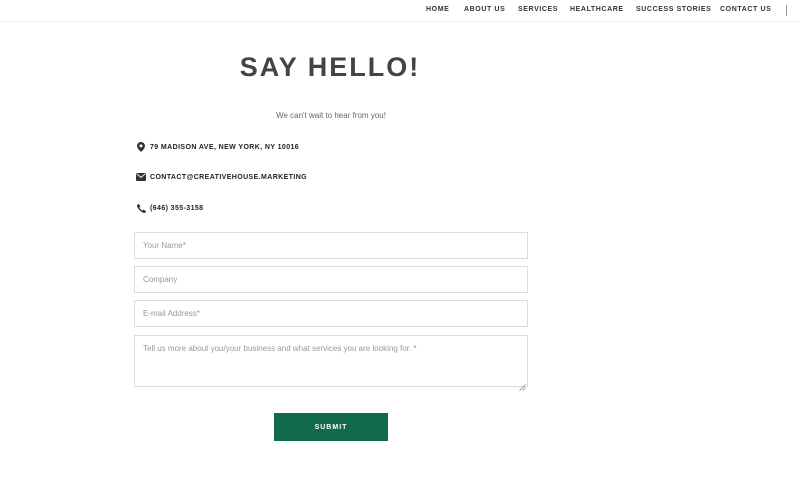 Image resolution: width=800 pixels, height=480 pixels. What do you see at coordinates (538, 9) in the screenshot?
I see `nav-item-services: SERVICES` at bounding box center [538, 9].